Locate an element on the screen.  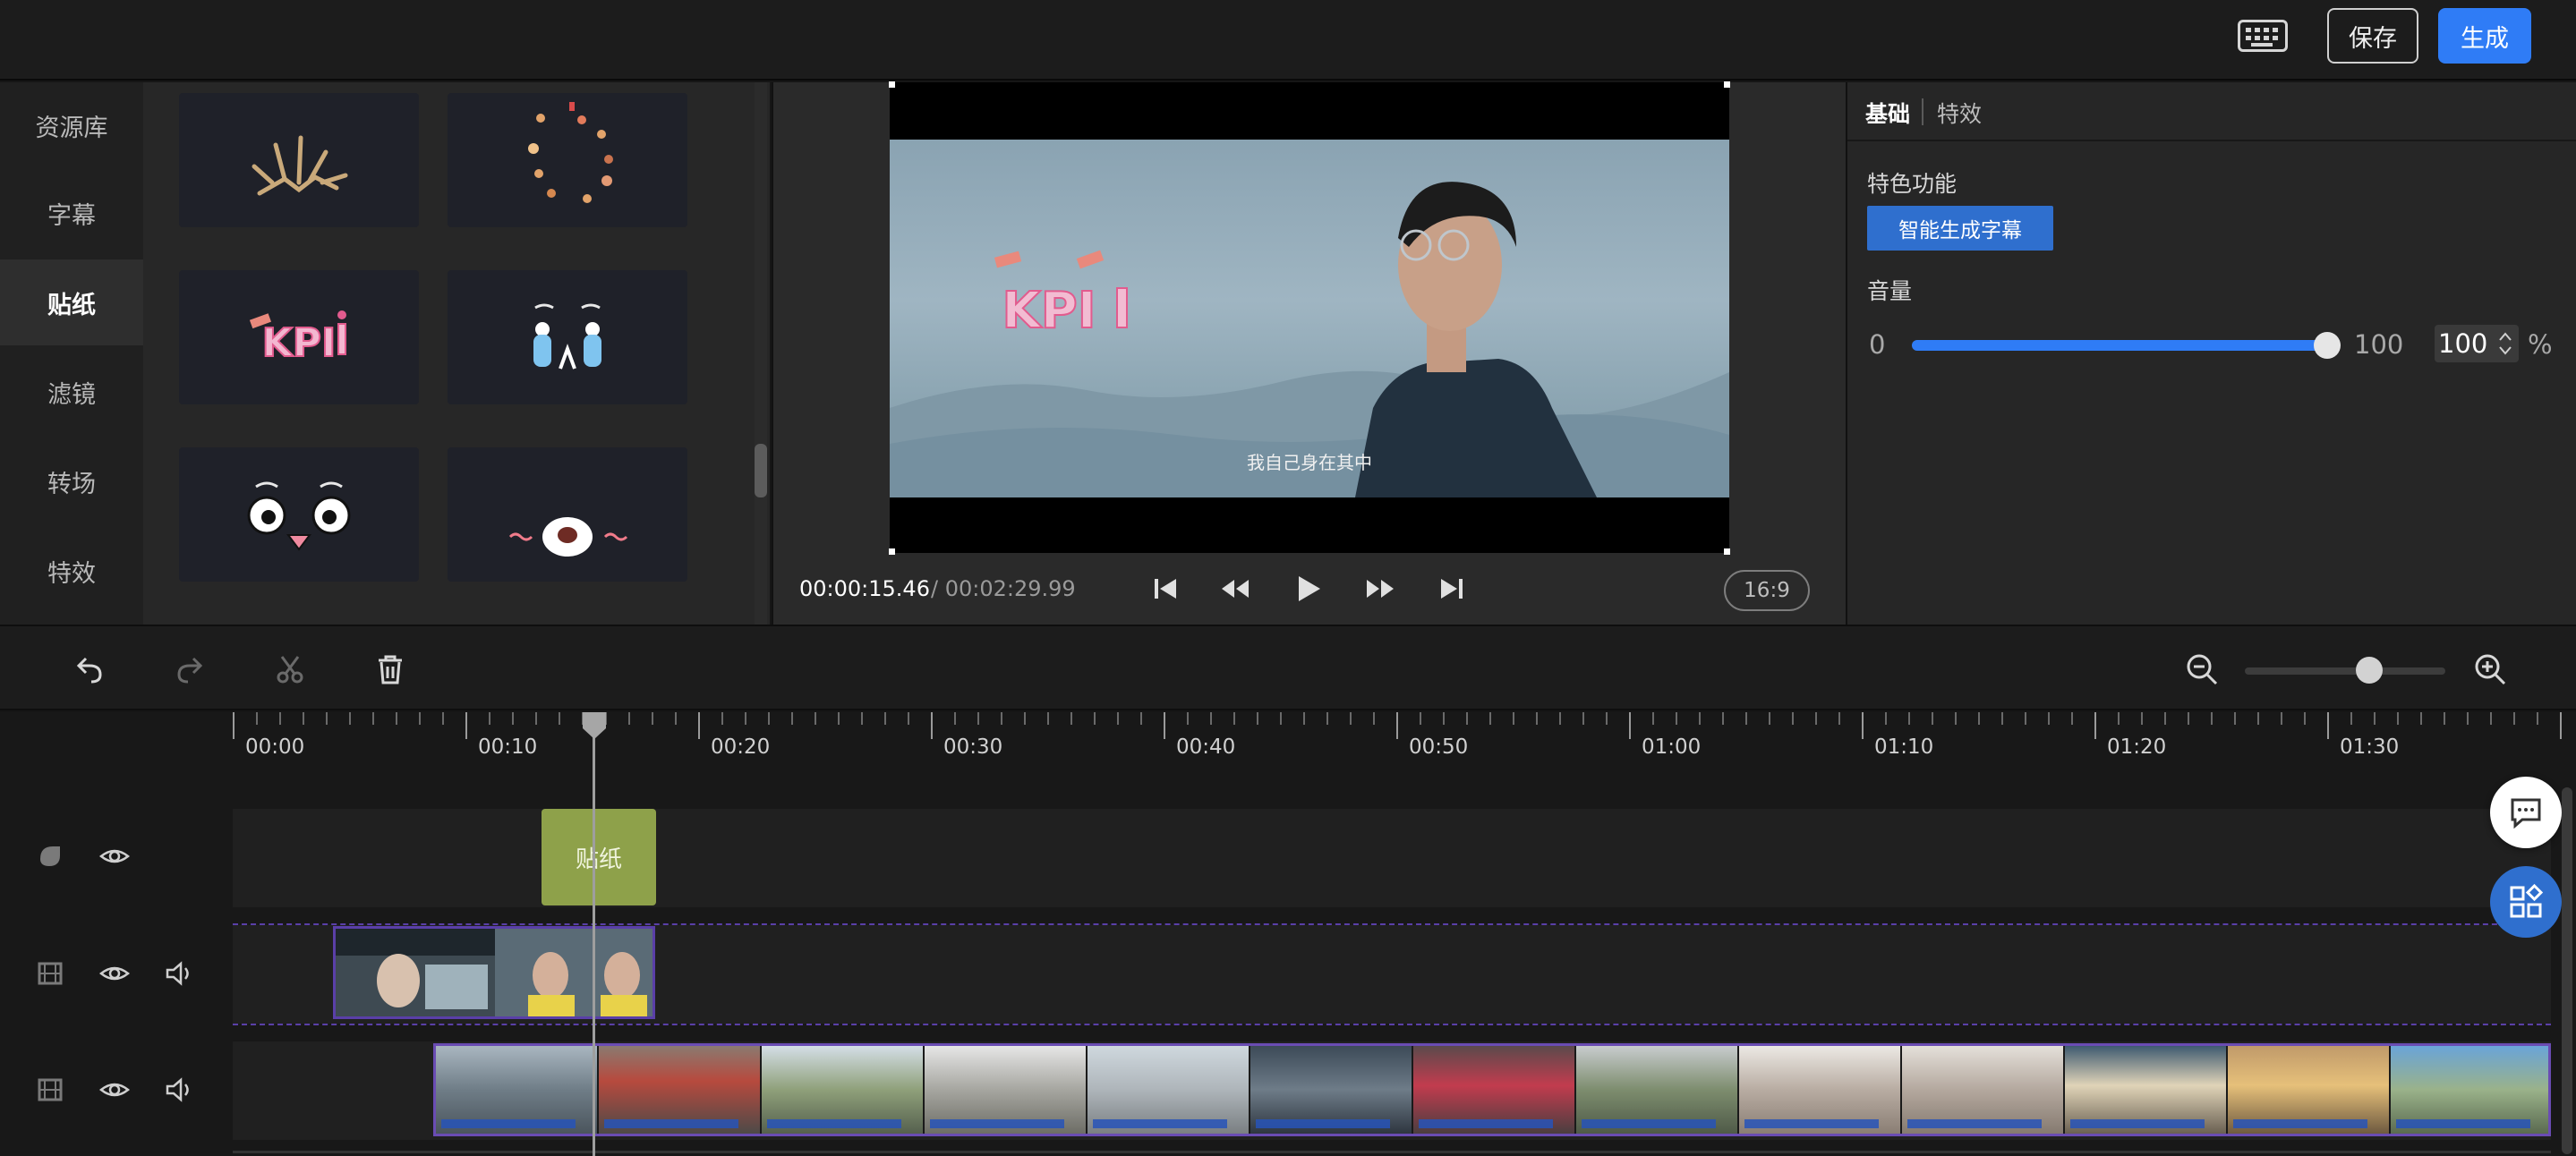
timeline-vertical-scrollbar is located at coordinates (2567, 971).